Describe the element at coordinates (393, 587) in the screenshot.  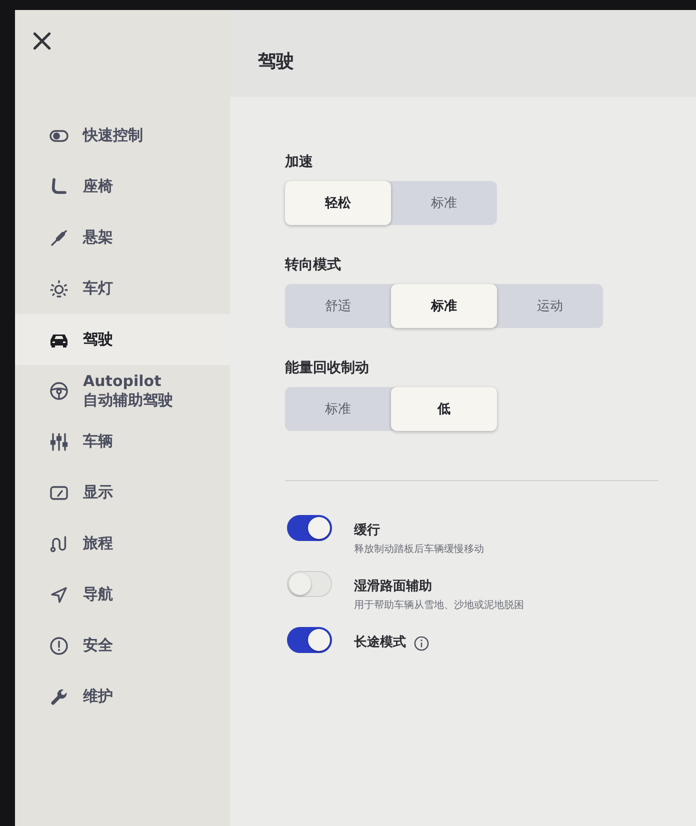
I see `toggle-label: 湿滑路面辅助` at that location.